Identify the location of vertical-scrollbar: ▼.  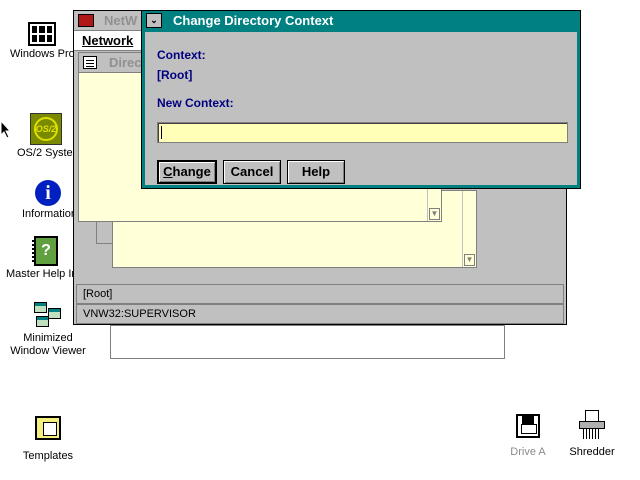
(469, 229).